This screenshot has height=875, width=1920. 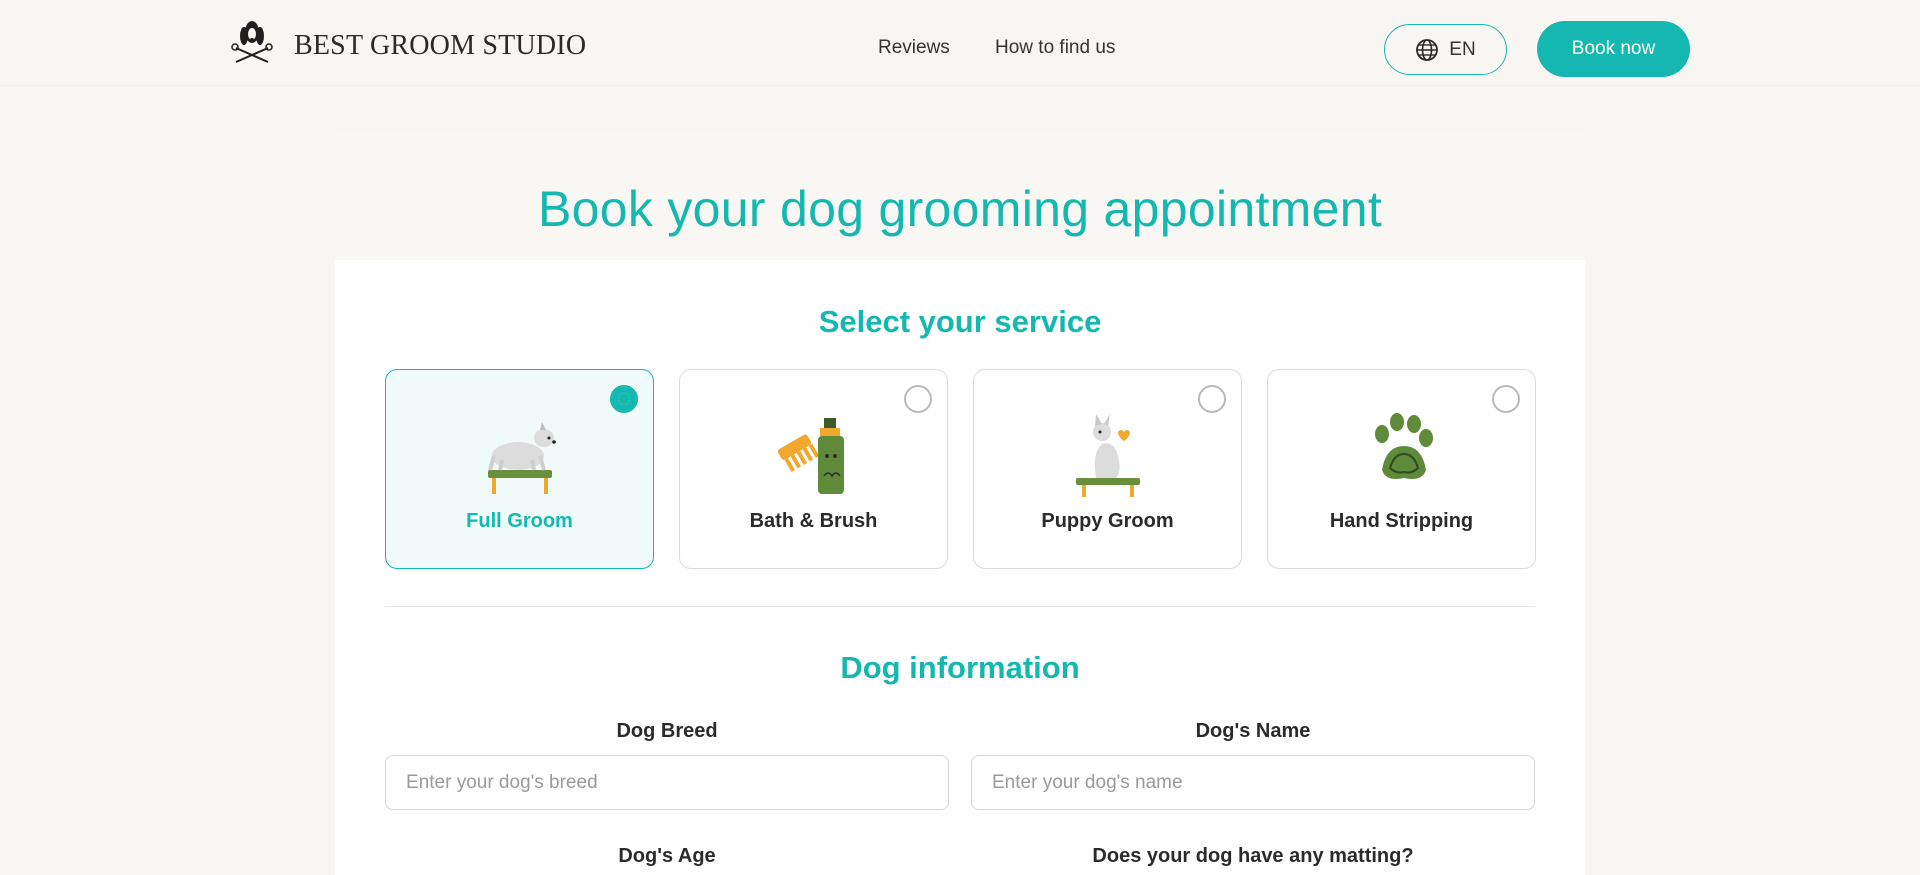 What do you see at coordinates (1212, 399) in the screenshot?
I see `radio-puppy-groom` at bounding box center [1212, 399].